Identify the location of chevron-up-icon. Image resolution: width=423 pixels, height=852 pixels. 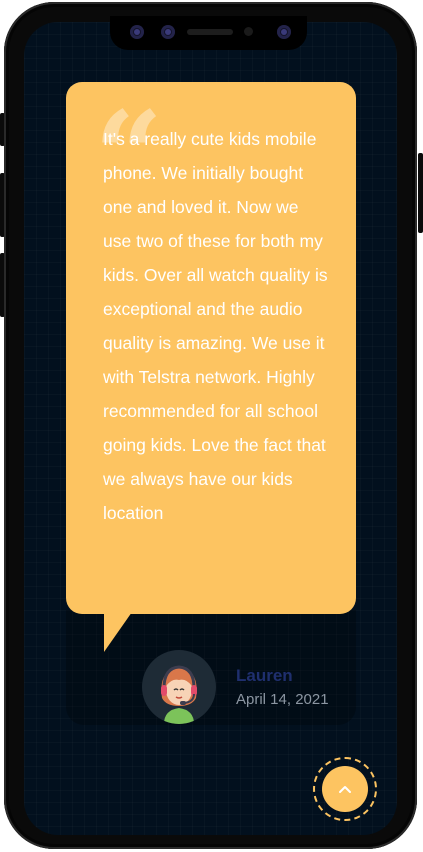
(345, 789).